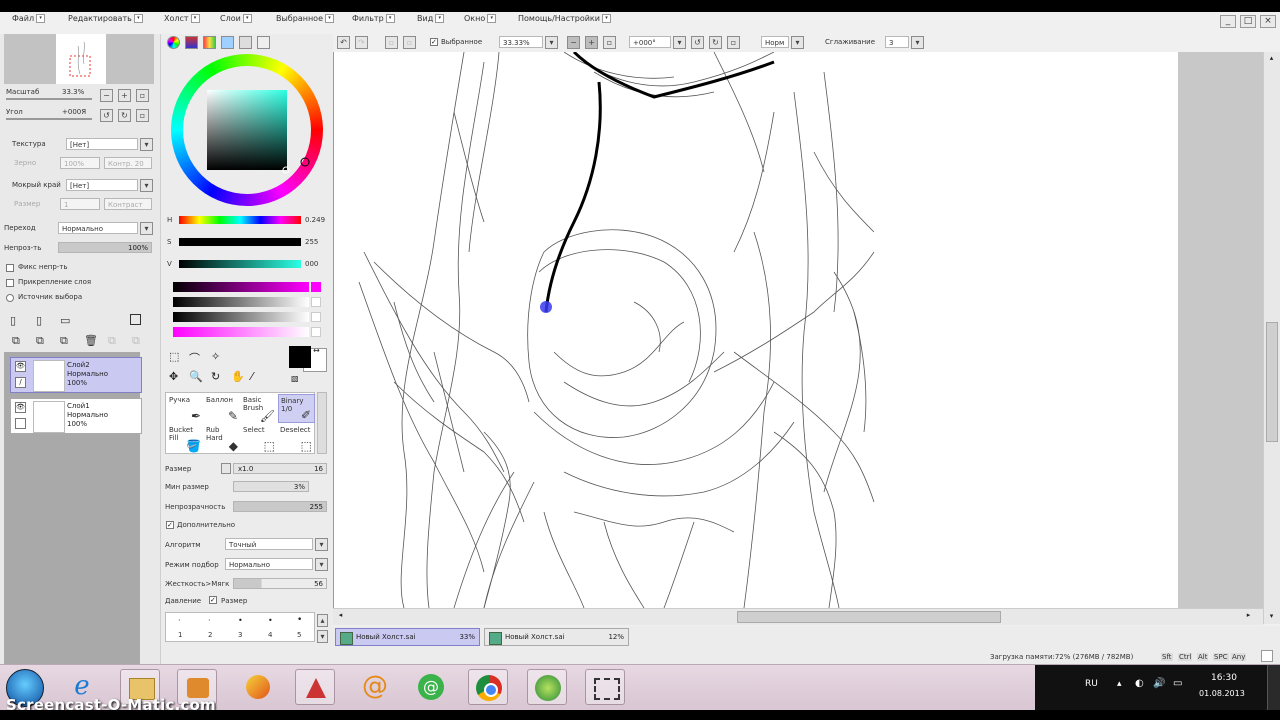 The height and width of the screenshot is (720, 1280). Describe the element at coordinates (20, 423) in the screenshot. I see `layer-lock-box` at that location.